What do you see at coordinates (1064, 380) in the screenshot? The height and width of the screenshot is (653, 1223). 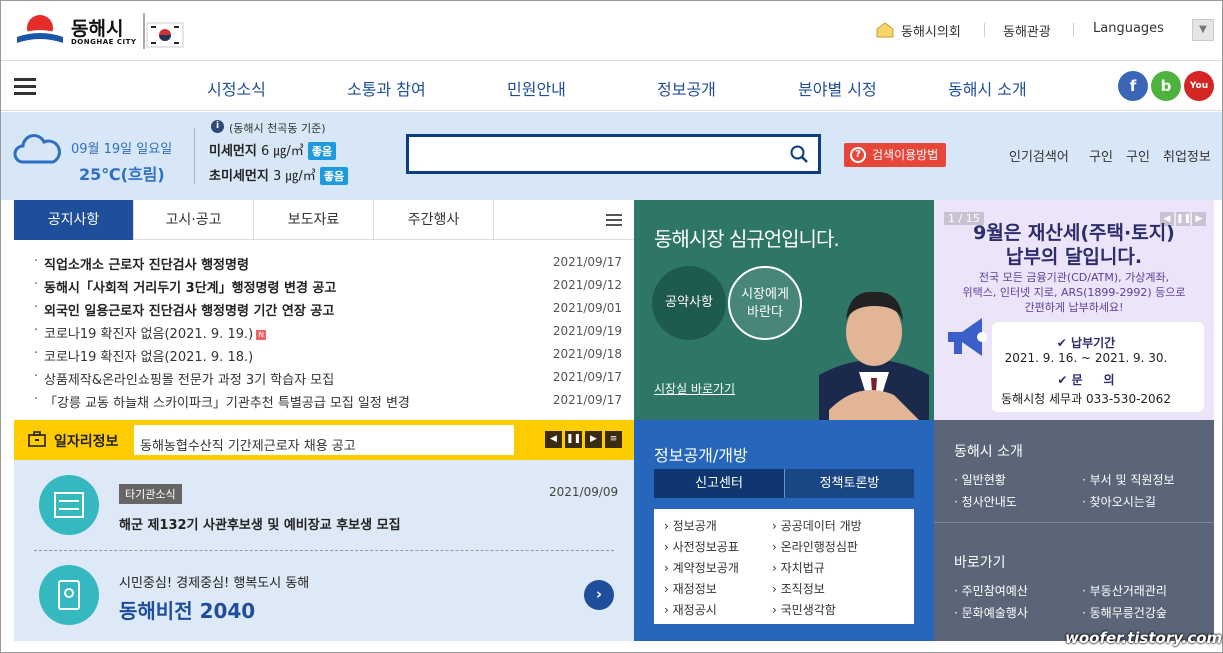 I see `check-icon: ✔` at bounding box center [1064, 380].